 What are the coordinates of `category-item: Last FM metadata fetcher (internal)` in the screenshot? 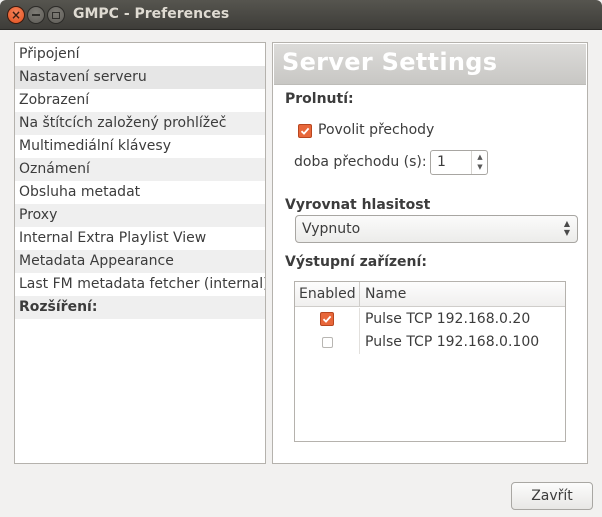 It's located at (140, 284).